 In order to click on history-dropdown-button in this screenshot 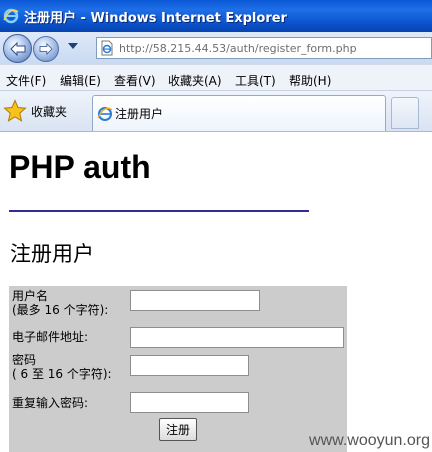, I will do `click(73, 46)`.